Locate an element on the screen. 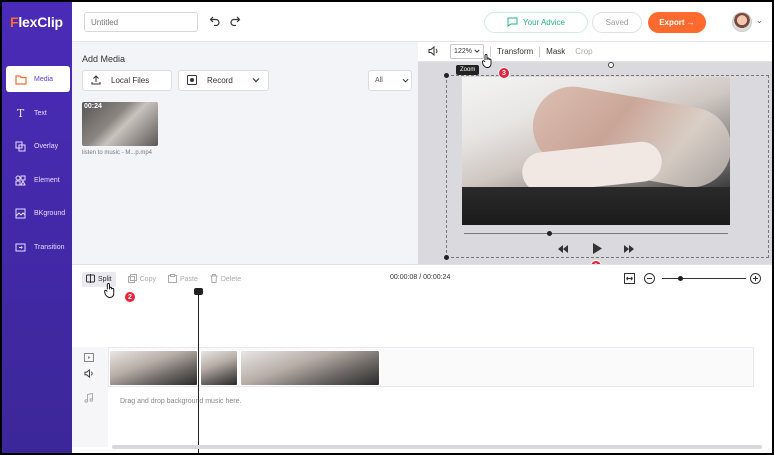 The image size is (774, 455). project-title-input is located at coordinates (141, 22).